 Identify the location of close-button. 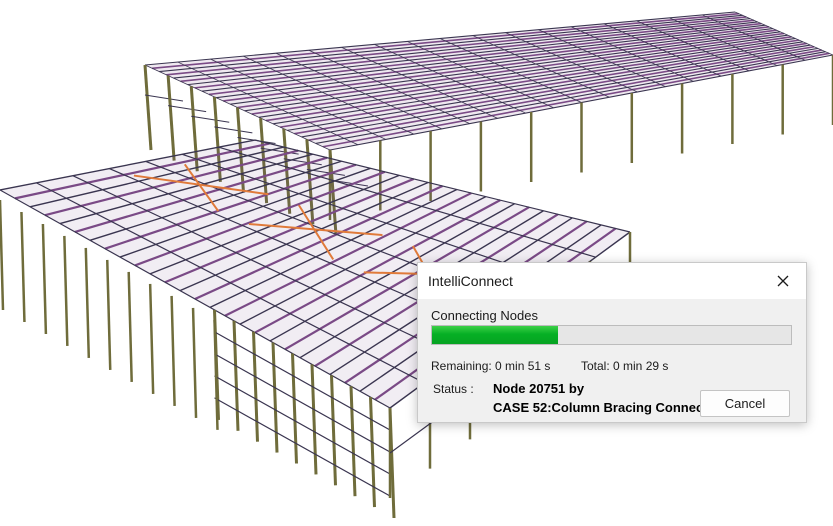
(783, 281).